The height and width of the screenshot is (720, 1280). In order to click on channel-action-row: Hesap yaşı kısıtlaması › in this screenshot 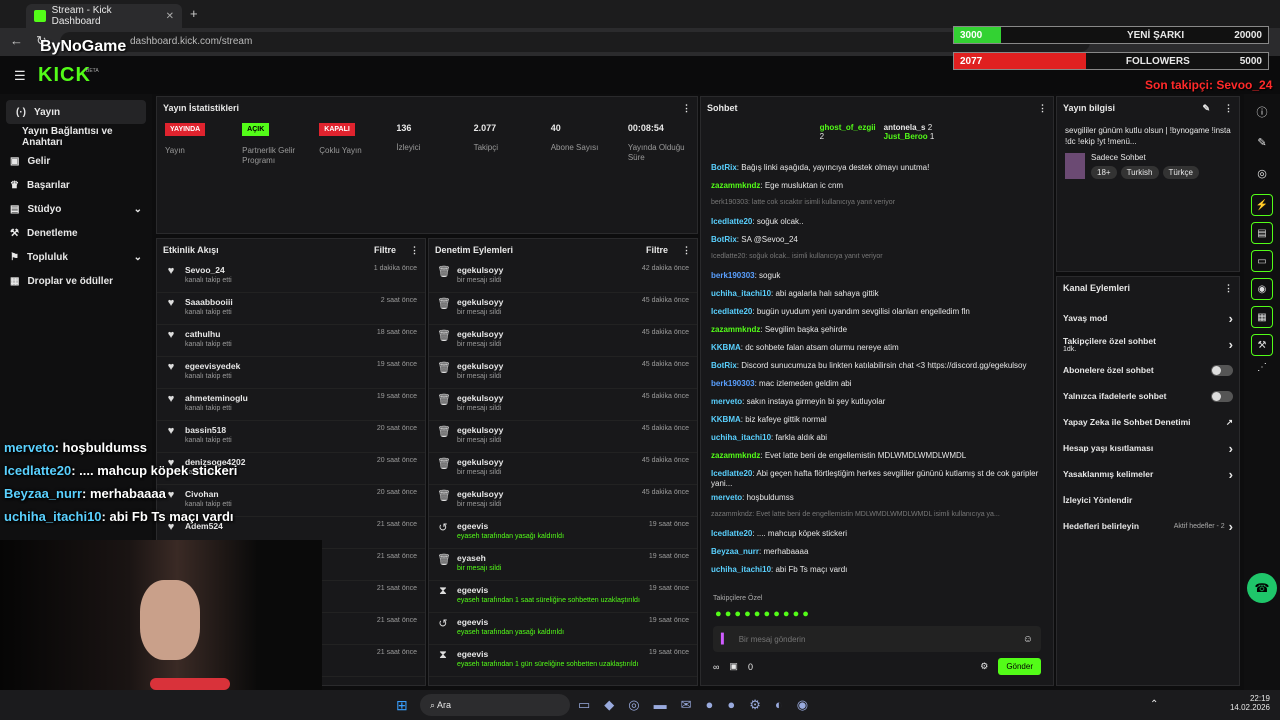, I will do `click(1148, 448)`.